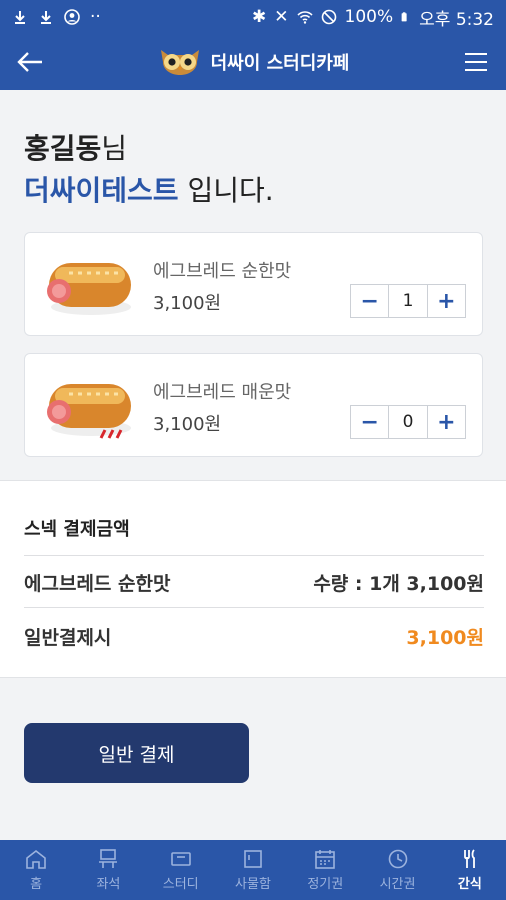  I want to click on general-payment-button: 일반 결제, so click(136, 753).